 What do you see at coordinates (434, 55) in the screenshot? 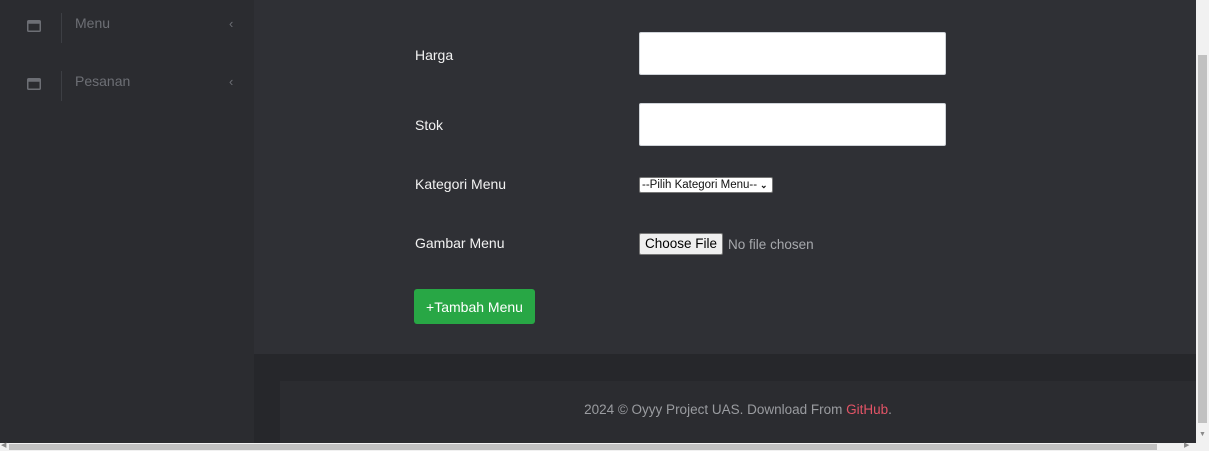
I see `harga-label: Harga` at bounding box center [434, 55].